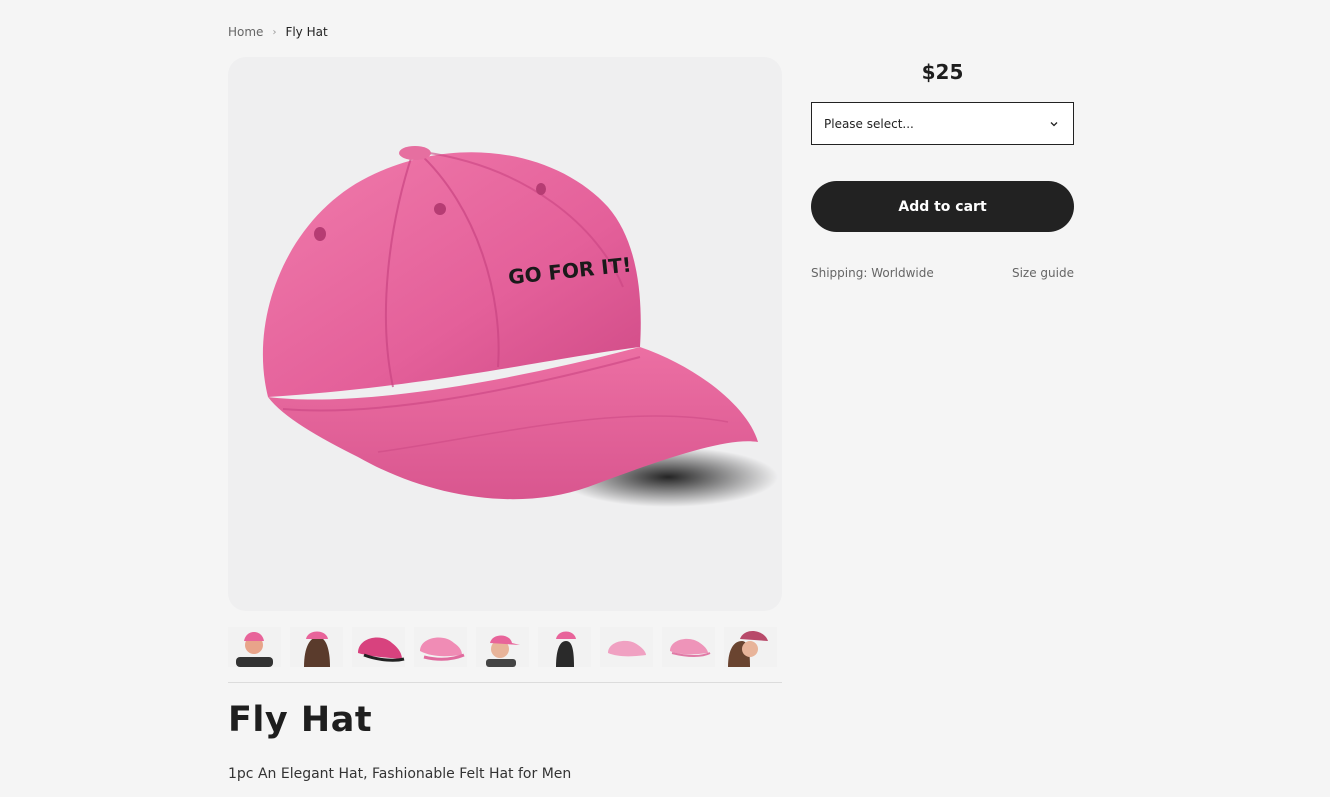 Image resolution: width=1330 pixels, height=797 pixels. What do you see at coordinates (300, 720) in the screenshot?
I see `product-title: Fly Hat` at bounding box center [300, 720].